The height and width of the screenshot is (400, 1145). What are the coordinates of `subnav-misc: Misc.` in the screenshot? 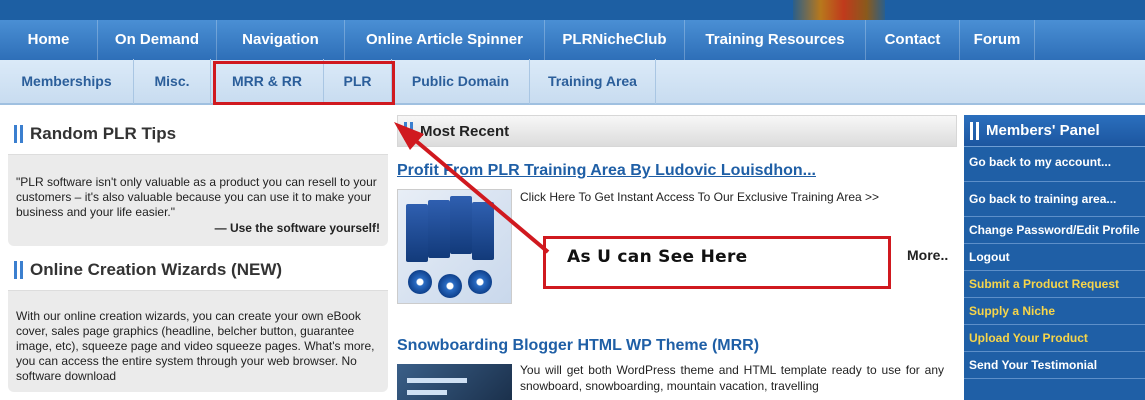 It's located at (172, 81).